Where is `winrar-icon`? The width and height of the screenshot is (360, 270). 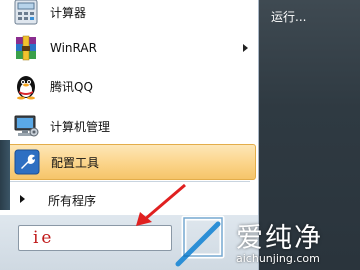
winrar-icon is located at coordinates (26, 48).